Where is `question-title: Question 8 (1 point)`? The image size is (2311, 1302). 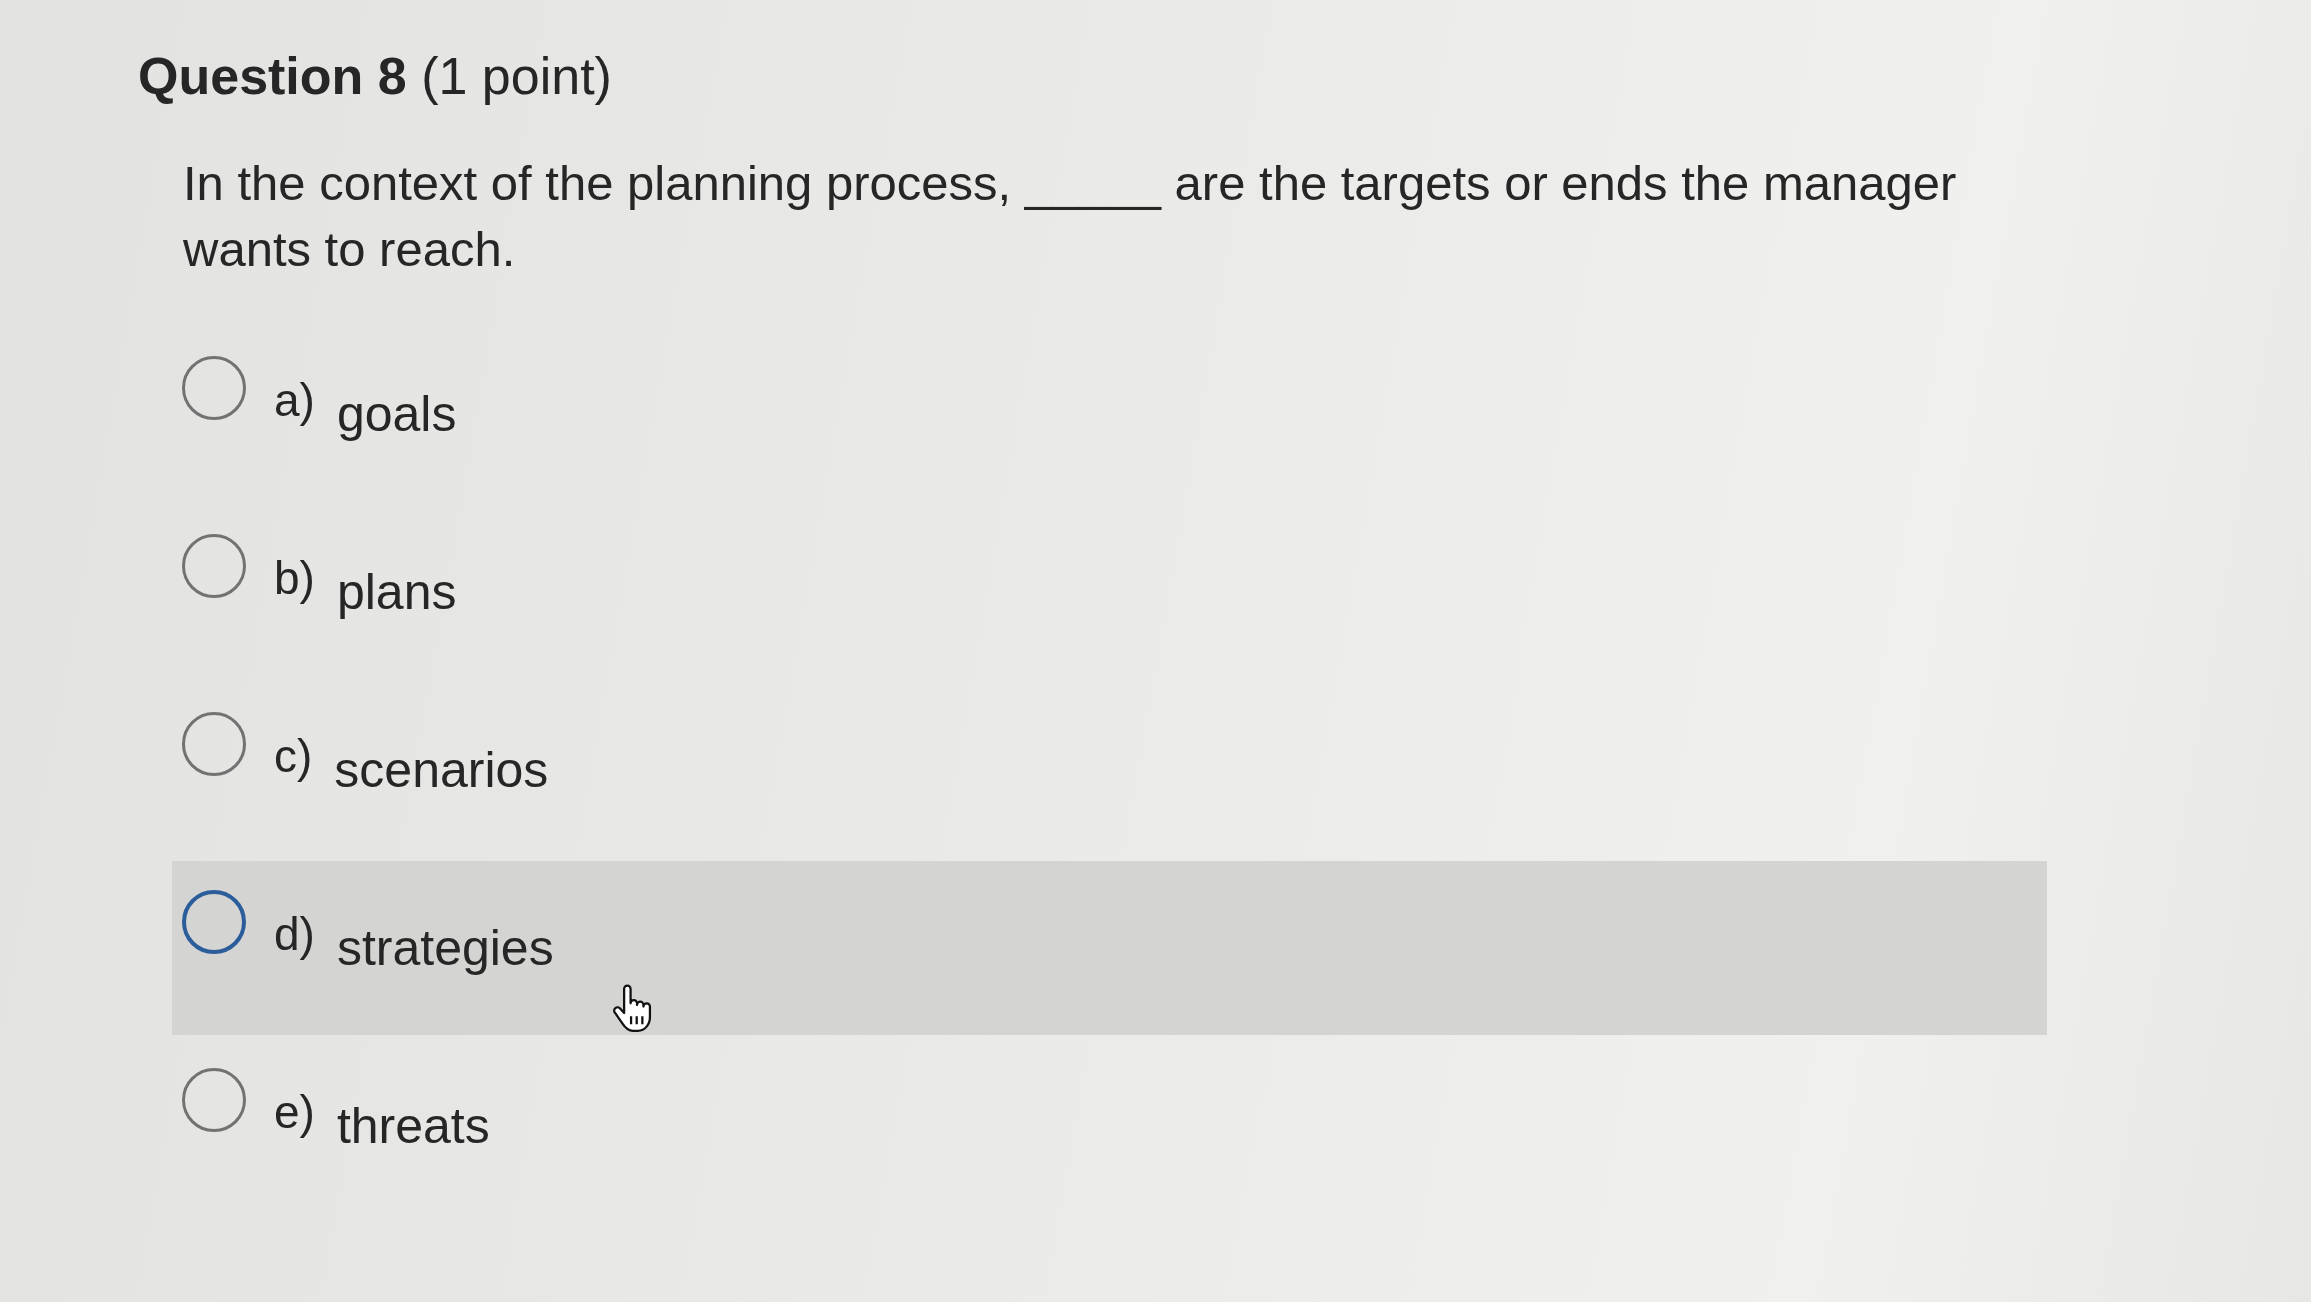
question-title: Question 8 (1 point) is located at coordinates (375, 76).